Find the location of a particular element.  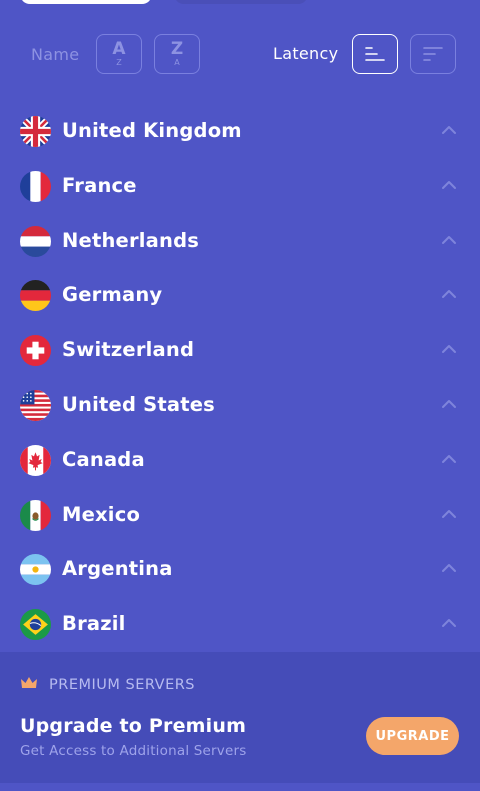

top-tab-bar is located at coordinates (240, 3).